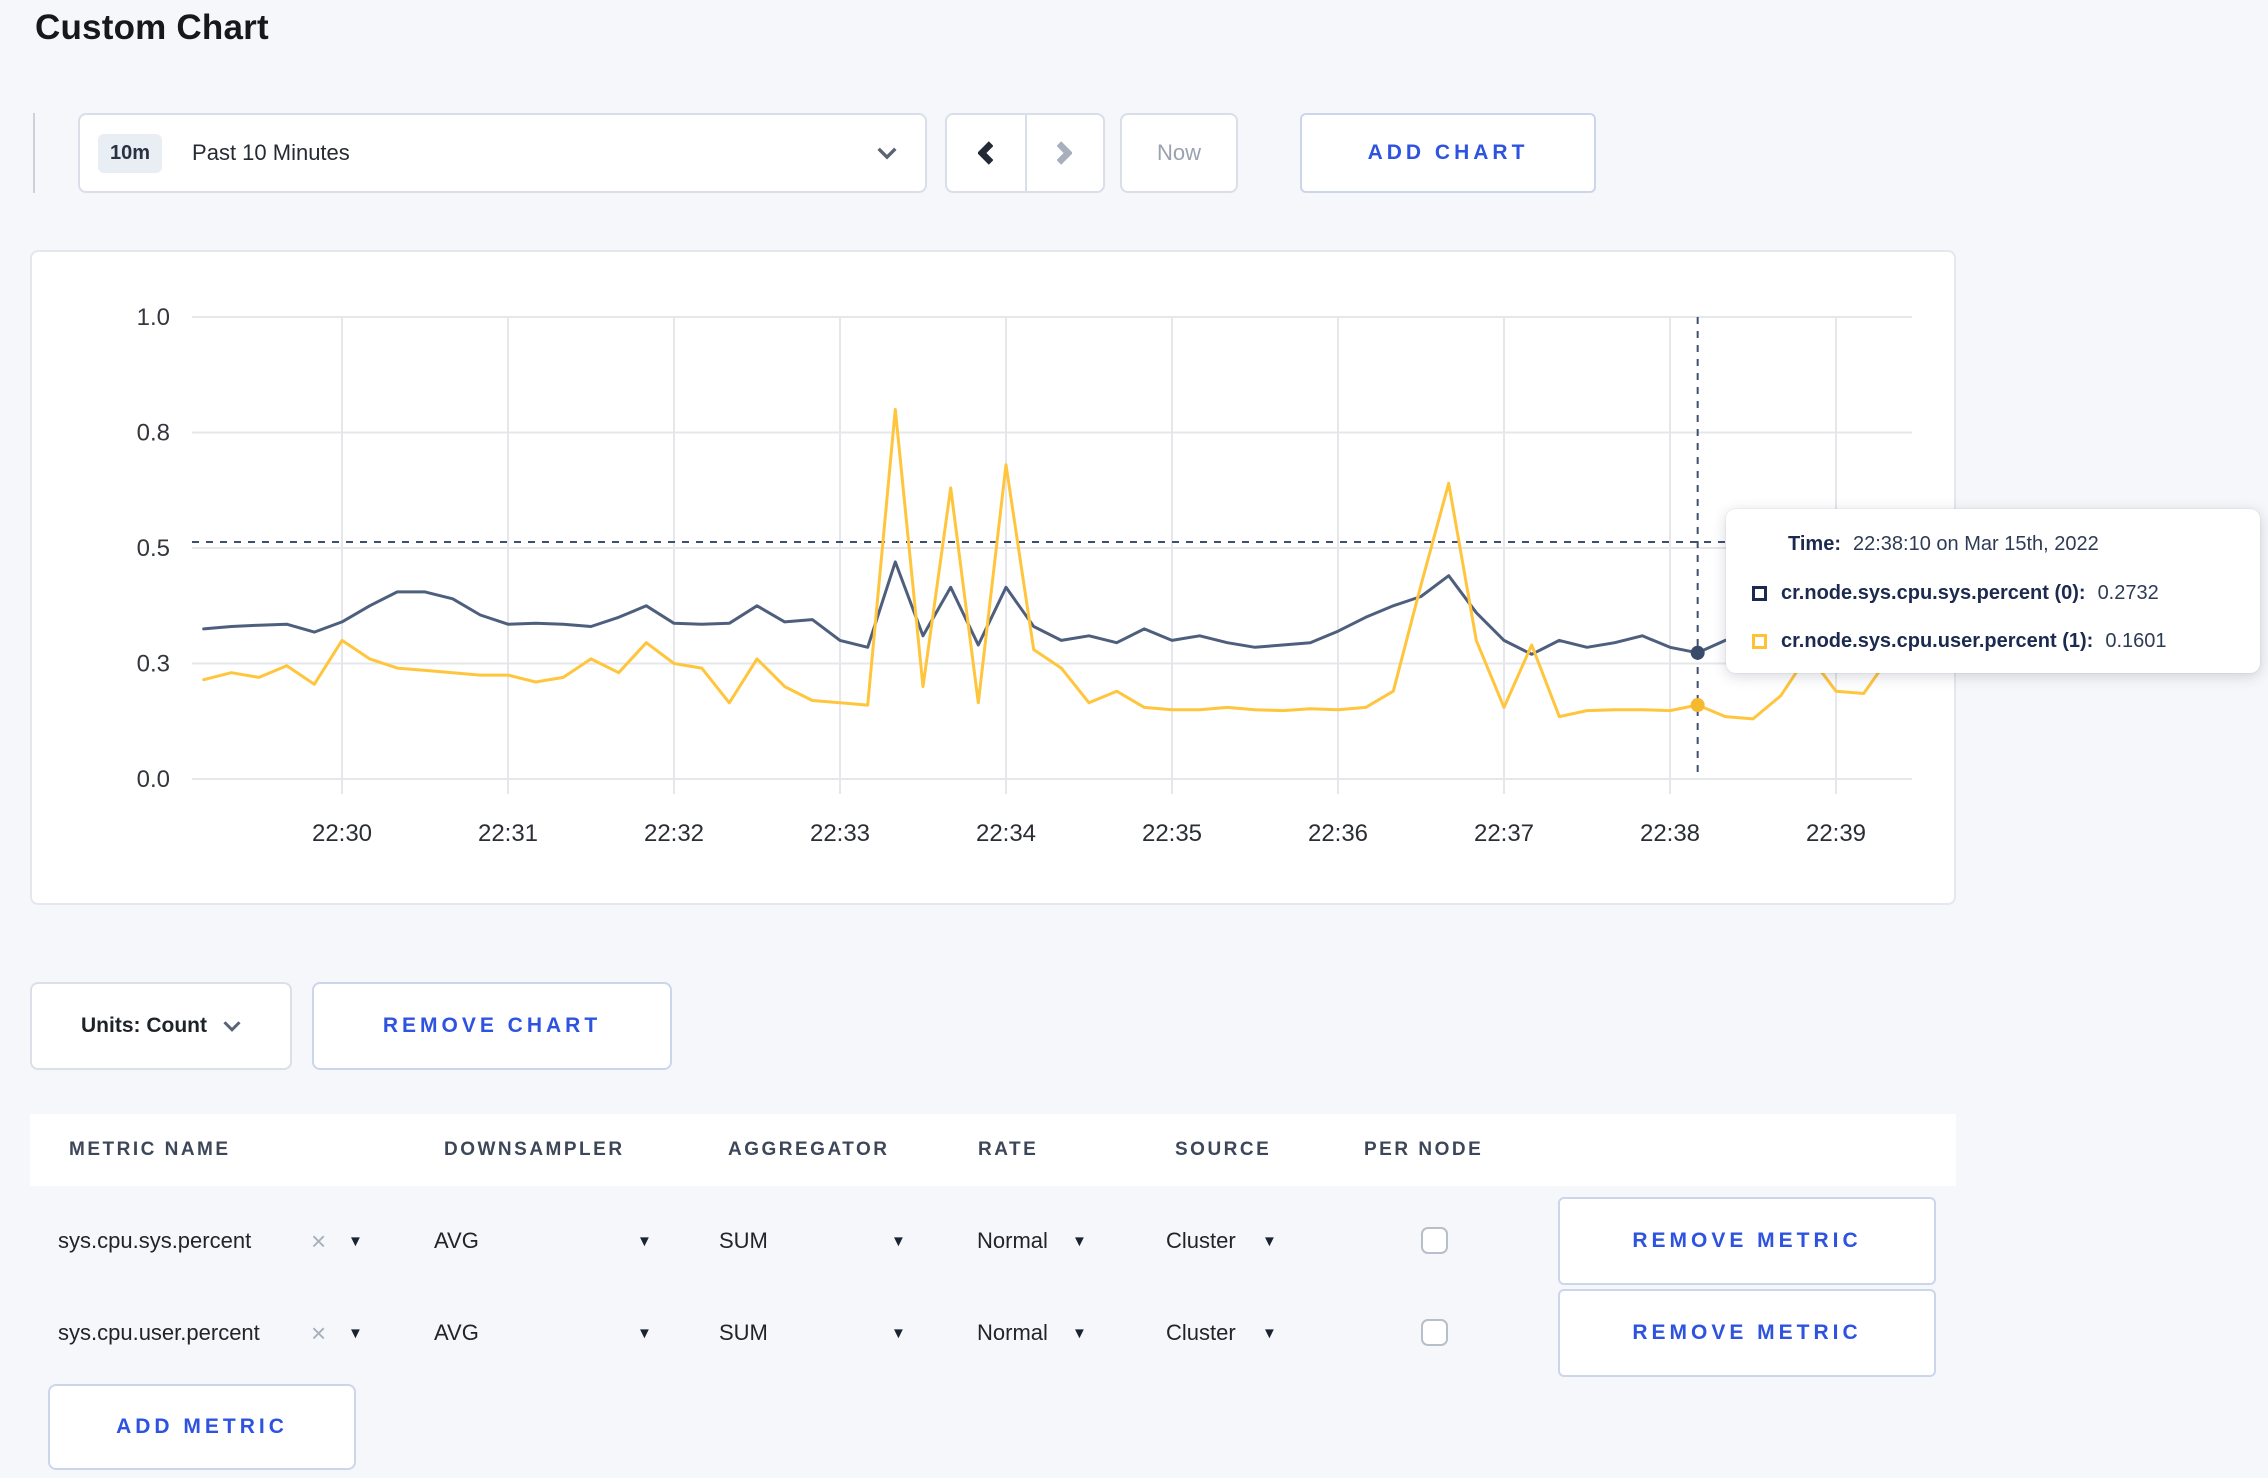  What do you see at coordinates (1937, 641) in the screenshot?
I see `tooltip-series-label: cr.node.sys.cpu.user.percent (1):` at bounding box center [1937, 641].